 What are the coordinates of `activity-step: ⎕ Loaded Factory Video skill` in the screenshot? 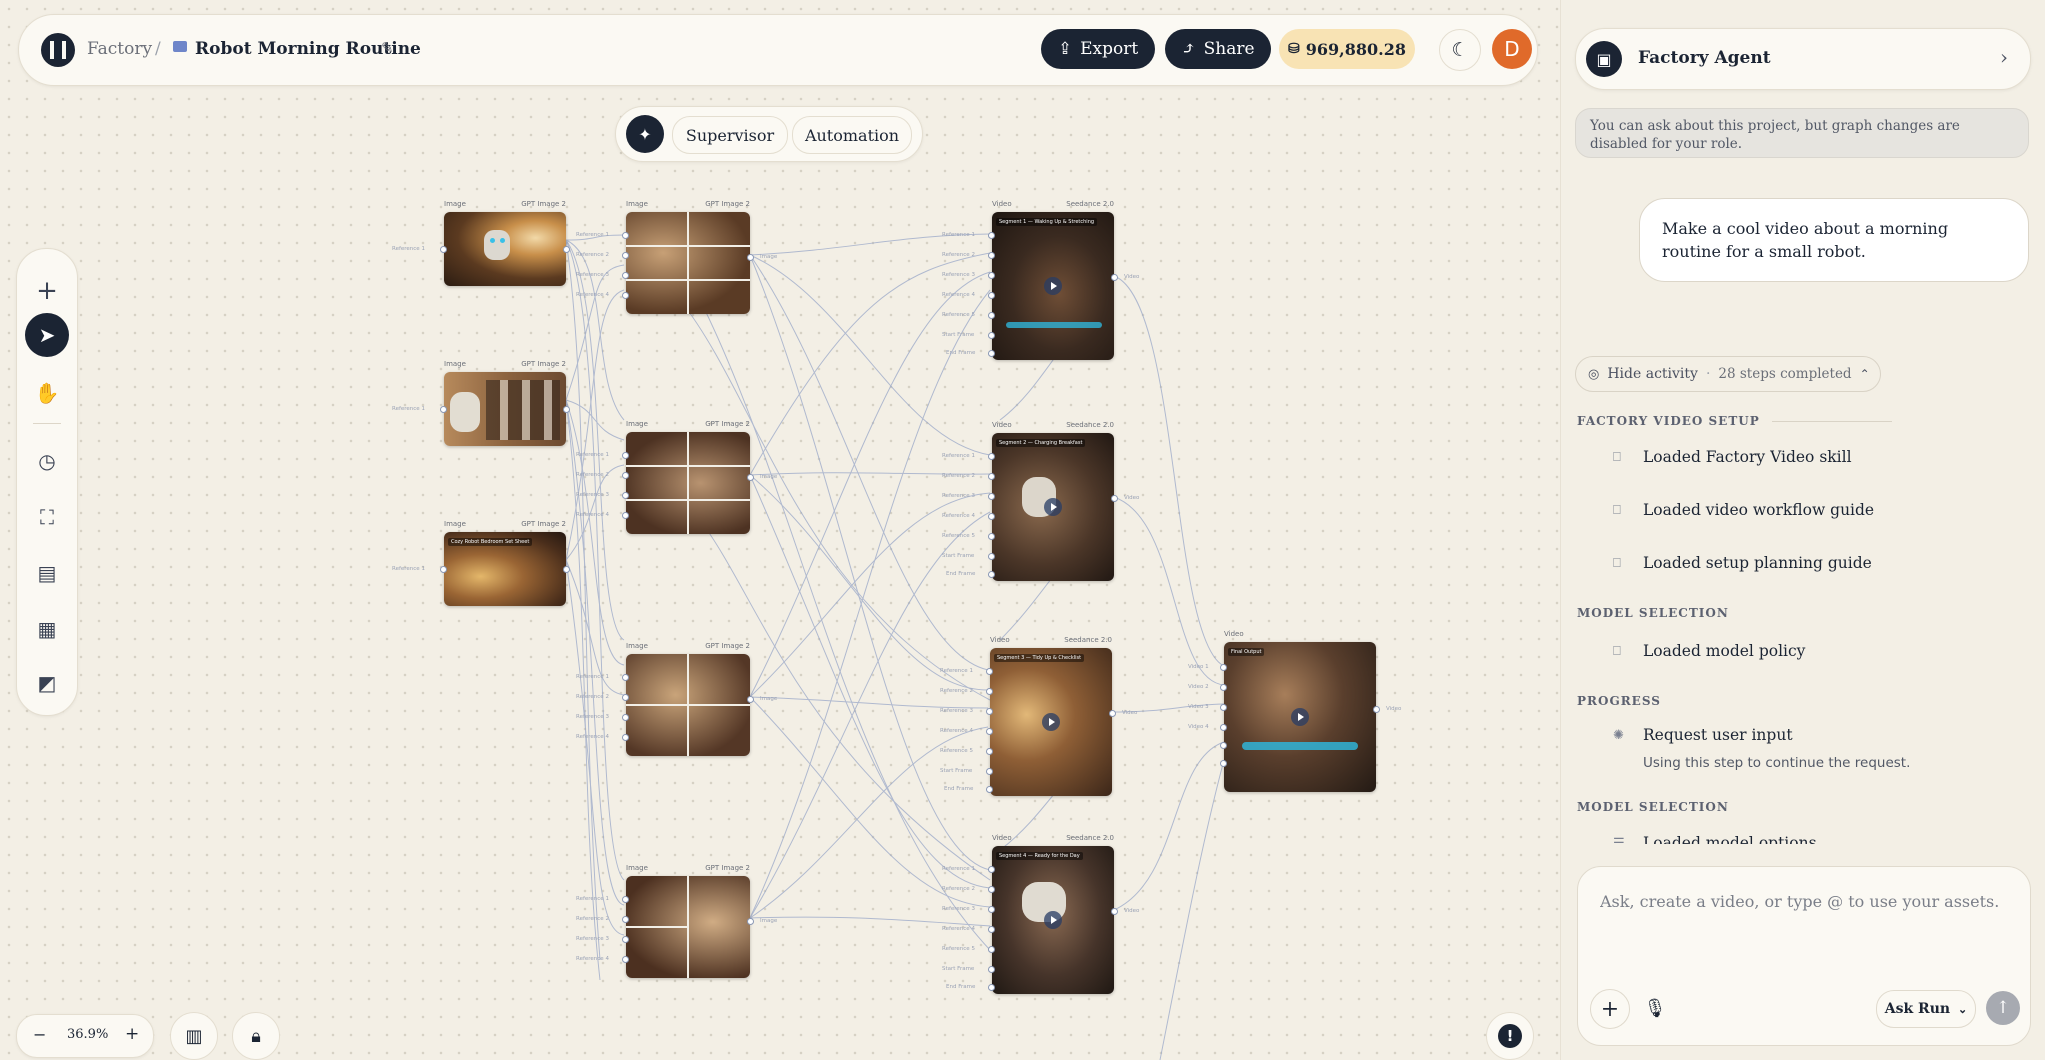 It's located at (1732, 457).